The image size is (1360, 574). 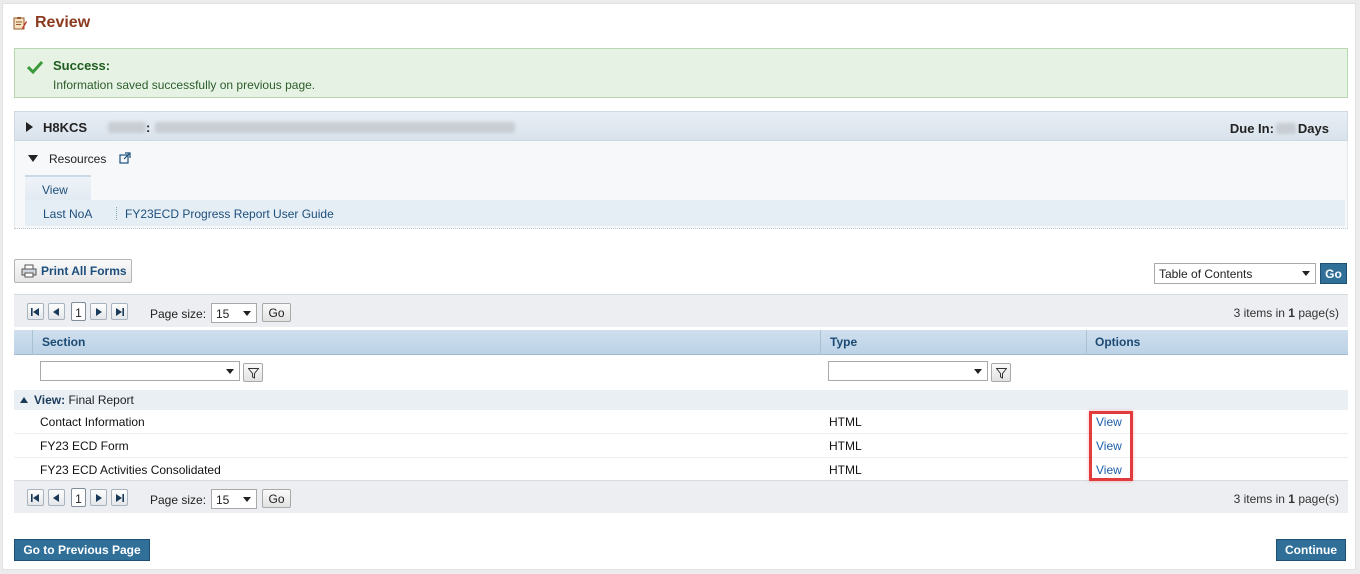 I want to click on group-row-final-report: View: Final Report, so click(x=681, y=400).